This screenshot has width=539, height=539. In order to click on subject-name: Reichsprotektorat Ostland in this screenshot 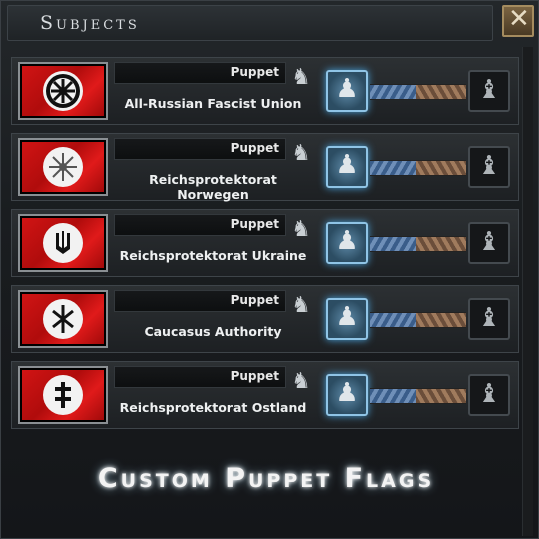, I will do `click(213, 407)`.